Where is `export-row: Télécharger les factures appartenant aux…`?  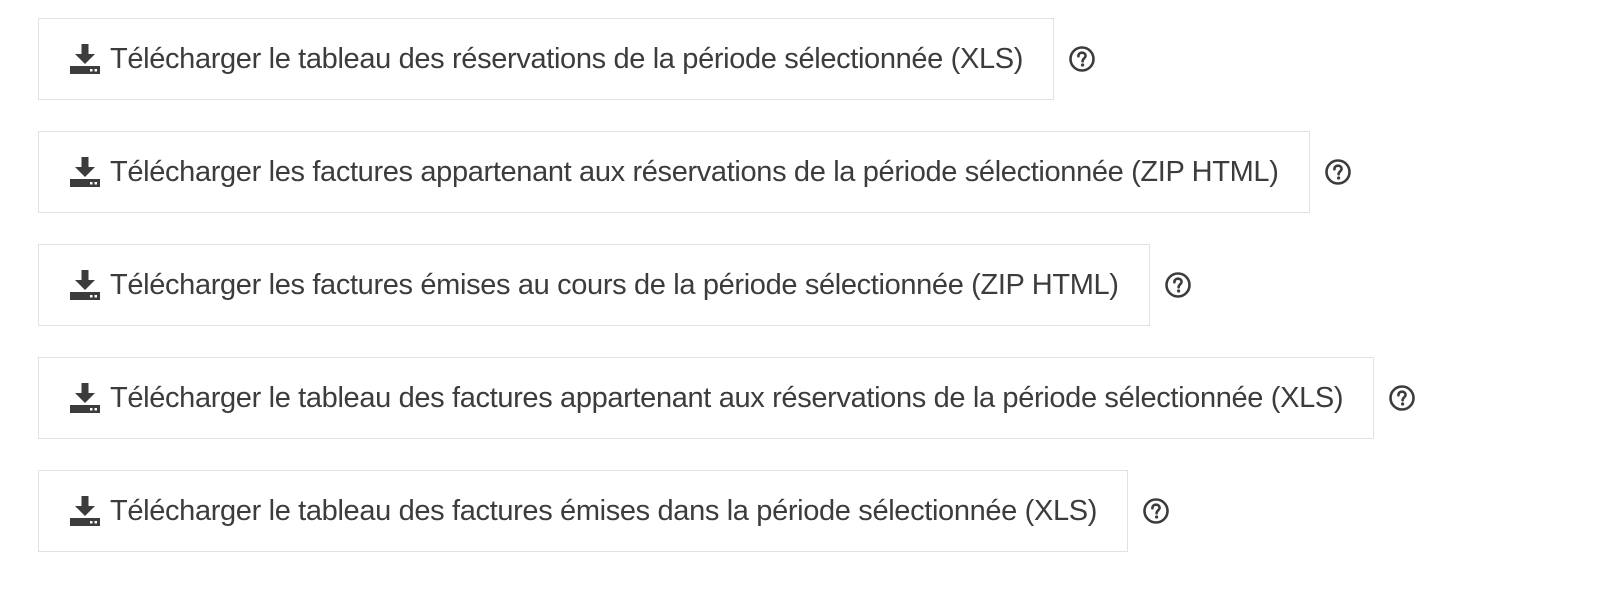 export-row: Télécharger les factures appartenant aux… is located at coordinates (727, 172).